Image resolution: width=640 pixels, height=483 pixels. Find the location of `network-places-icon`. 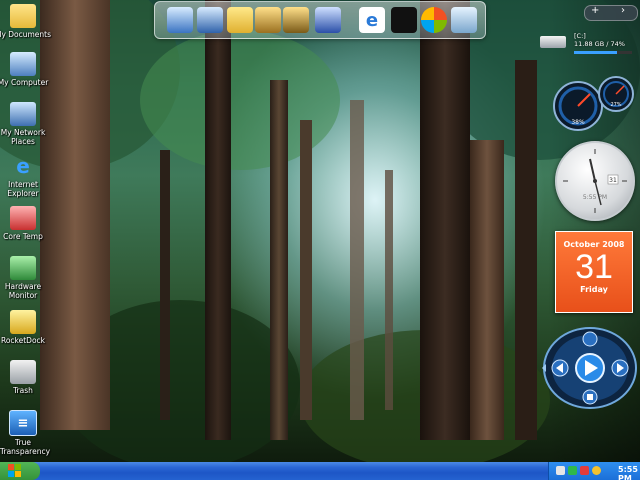

network-places-icon is located at coordinates (23, 114).